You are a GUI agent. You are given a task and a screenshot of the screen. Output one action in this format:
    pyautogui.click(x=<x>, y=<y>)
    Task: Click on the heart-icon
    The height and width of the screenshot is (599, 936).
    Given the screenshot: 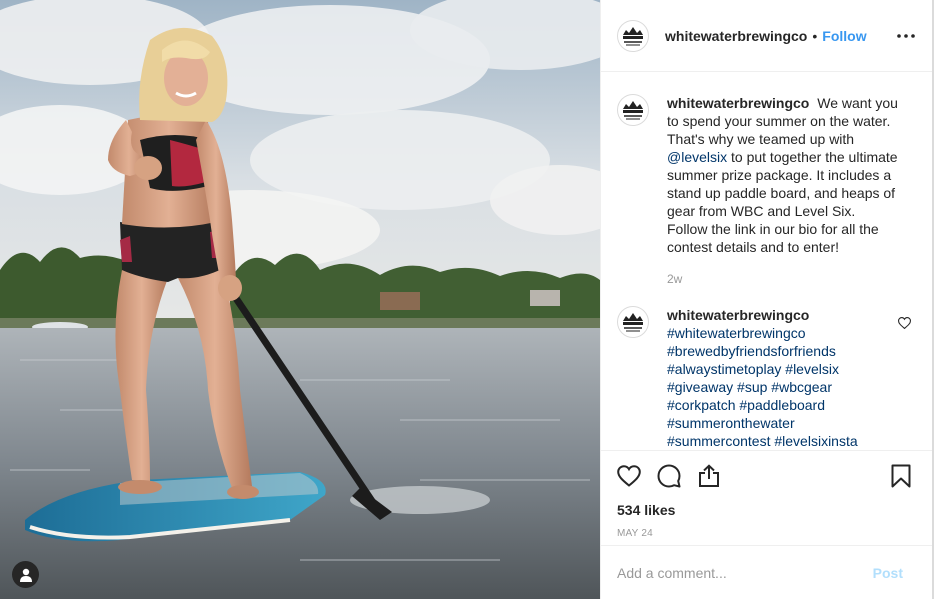 What is the action you would take?
    pyautogui.click(x=629, y=476)
    